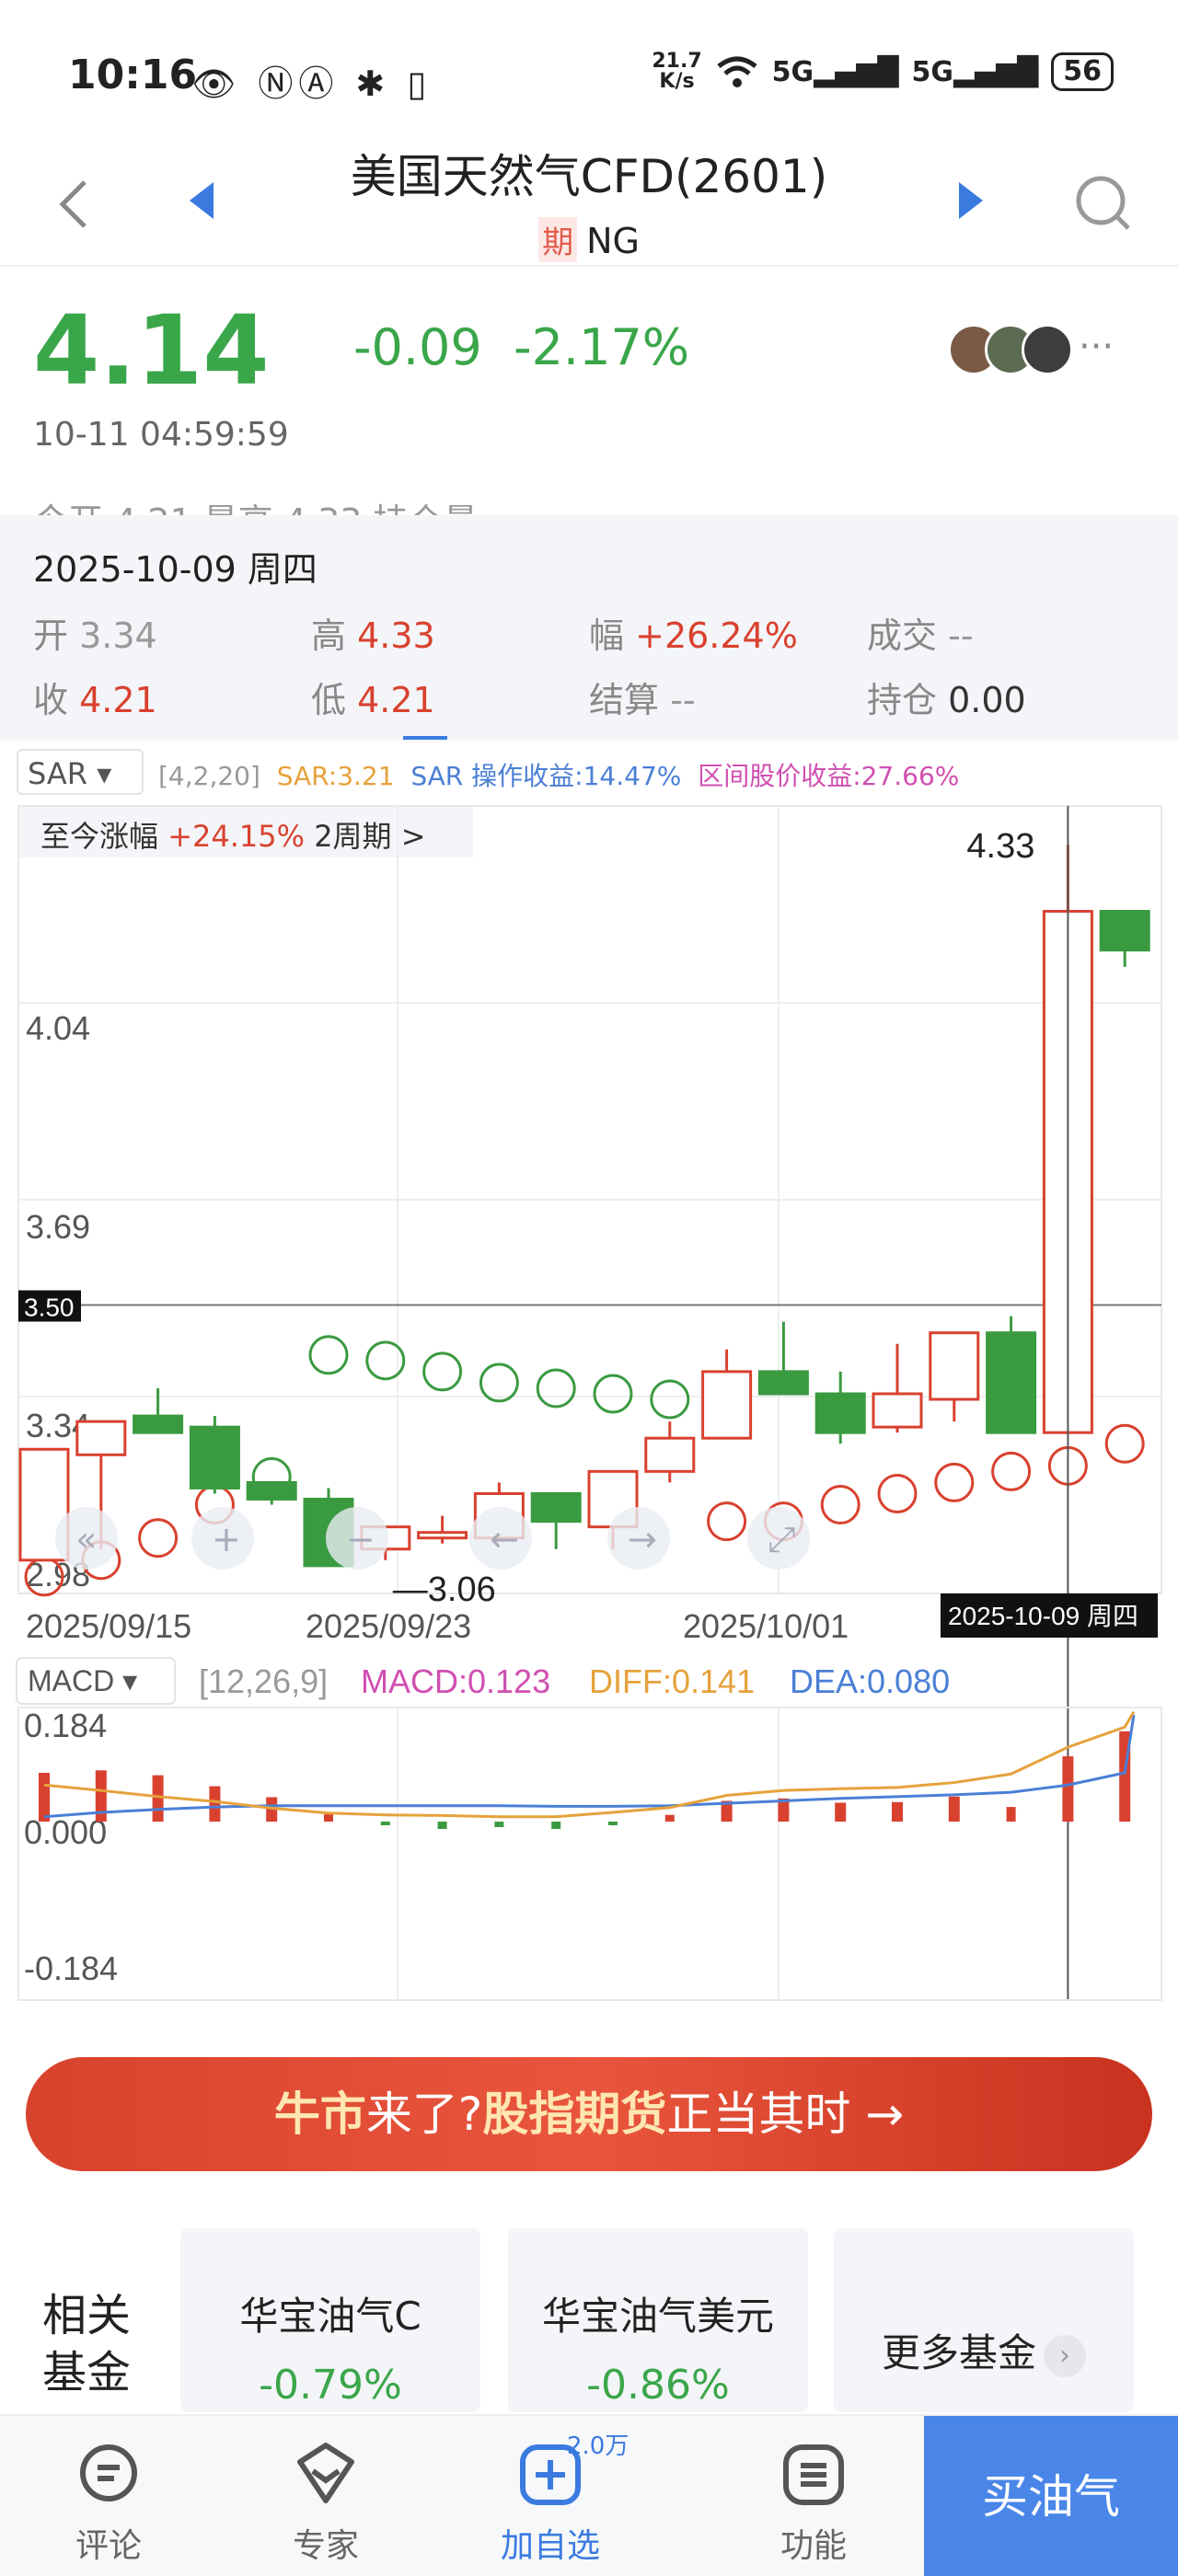 The width and height of the screenshot is (1178, 2576). I want to click on current-price-tag, so click(49, 1306).